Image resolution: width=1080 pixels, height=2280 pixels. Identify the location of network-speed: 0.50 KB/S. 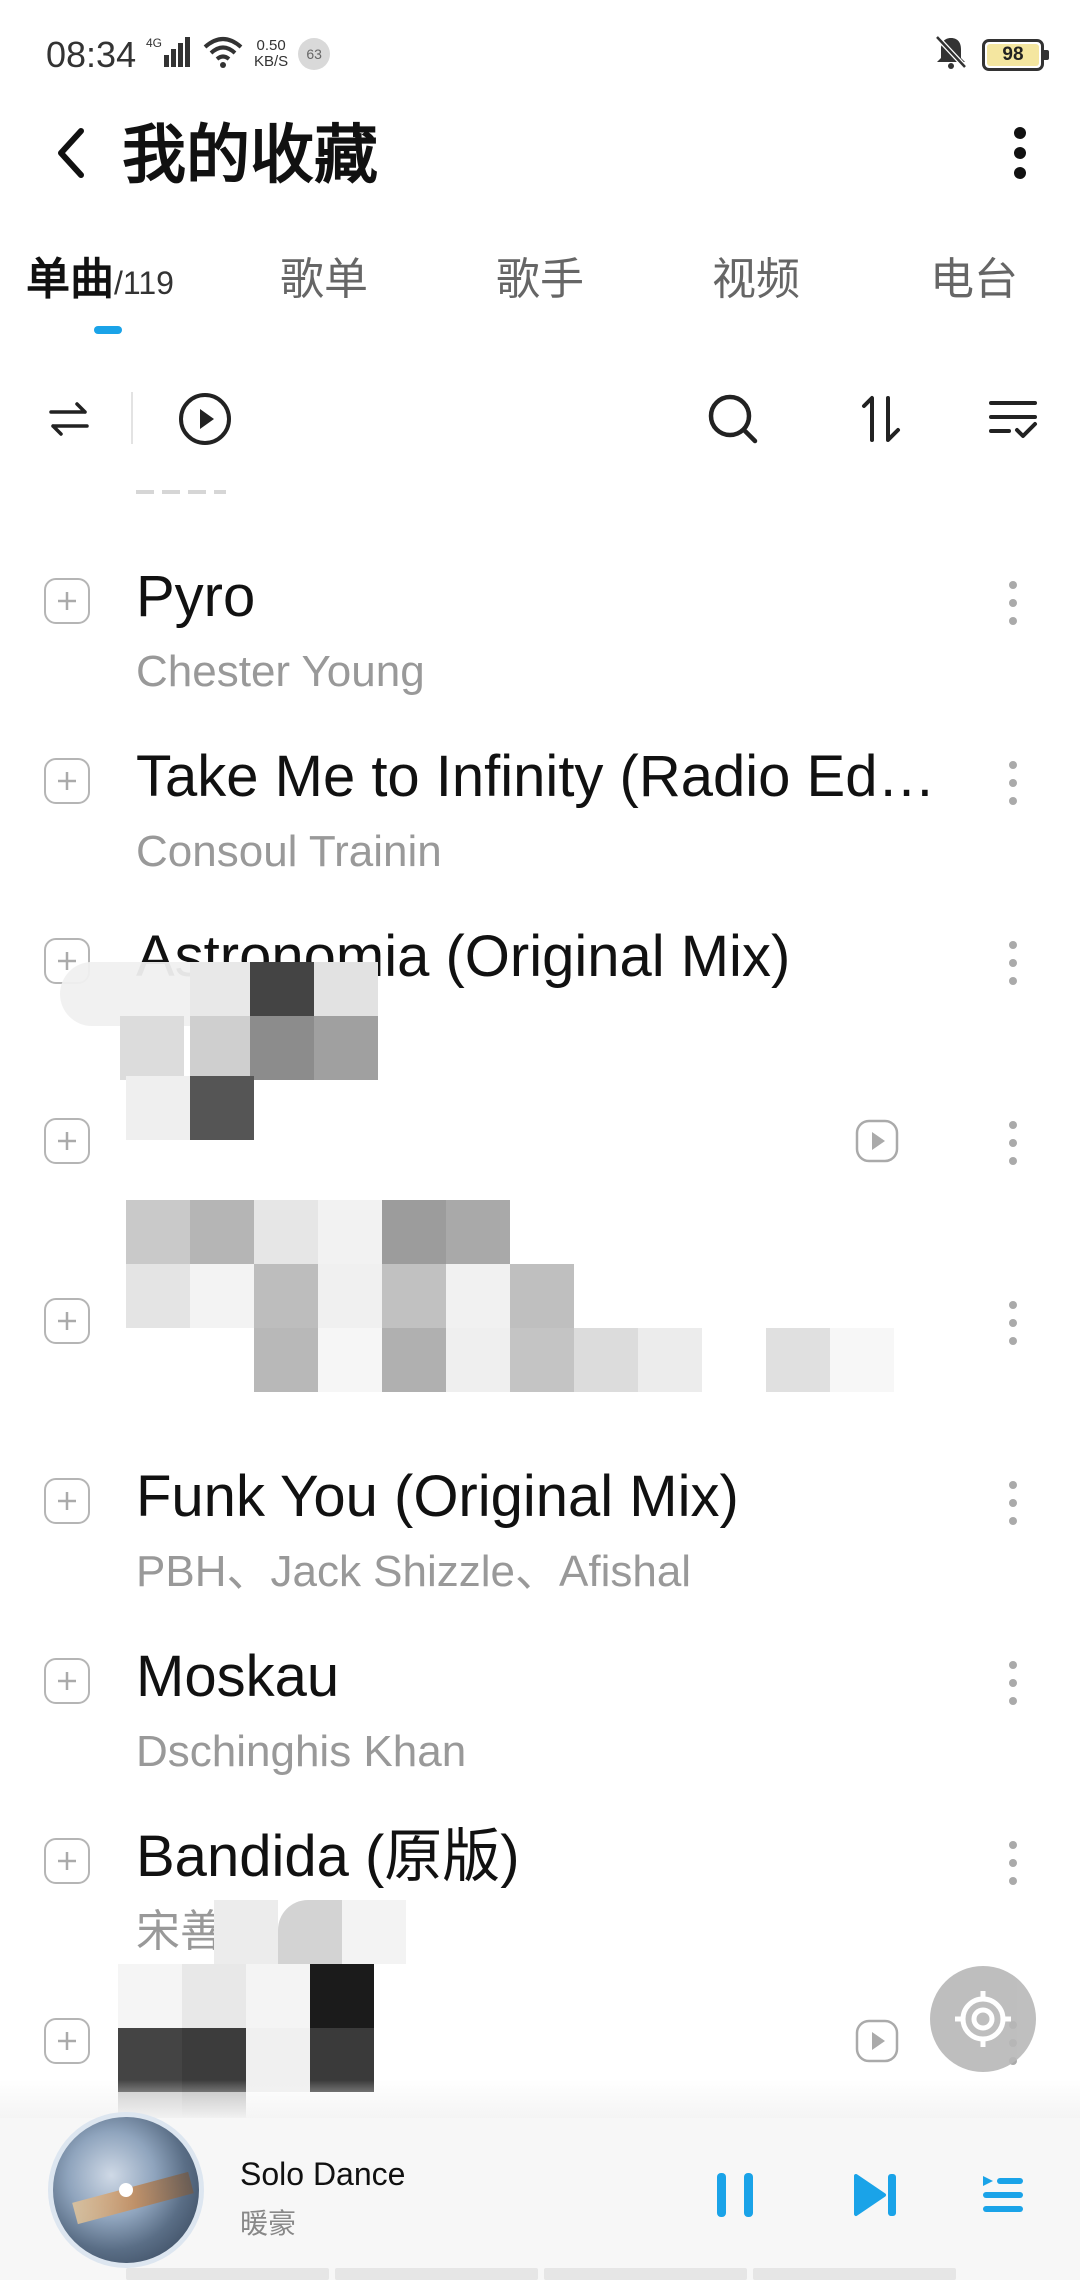
(271, 54).